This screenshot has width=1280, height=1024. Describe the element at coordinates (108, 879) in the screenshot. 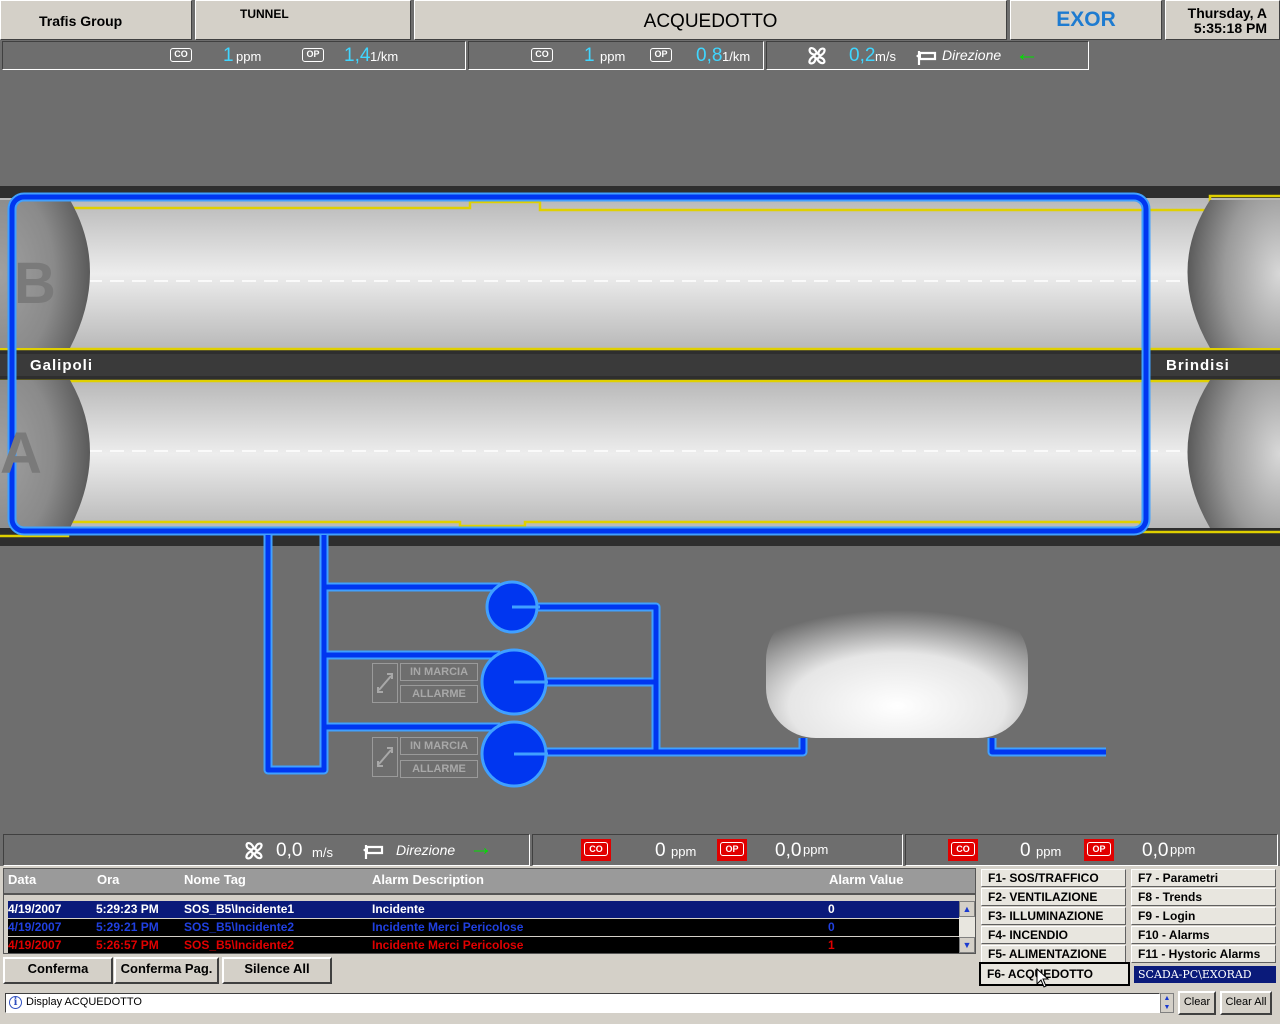

I see `col-time: Ora` at that location.